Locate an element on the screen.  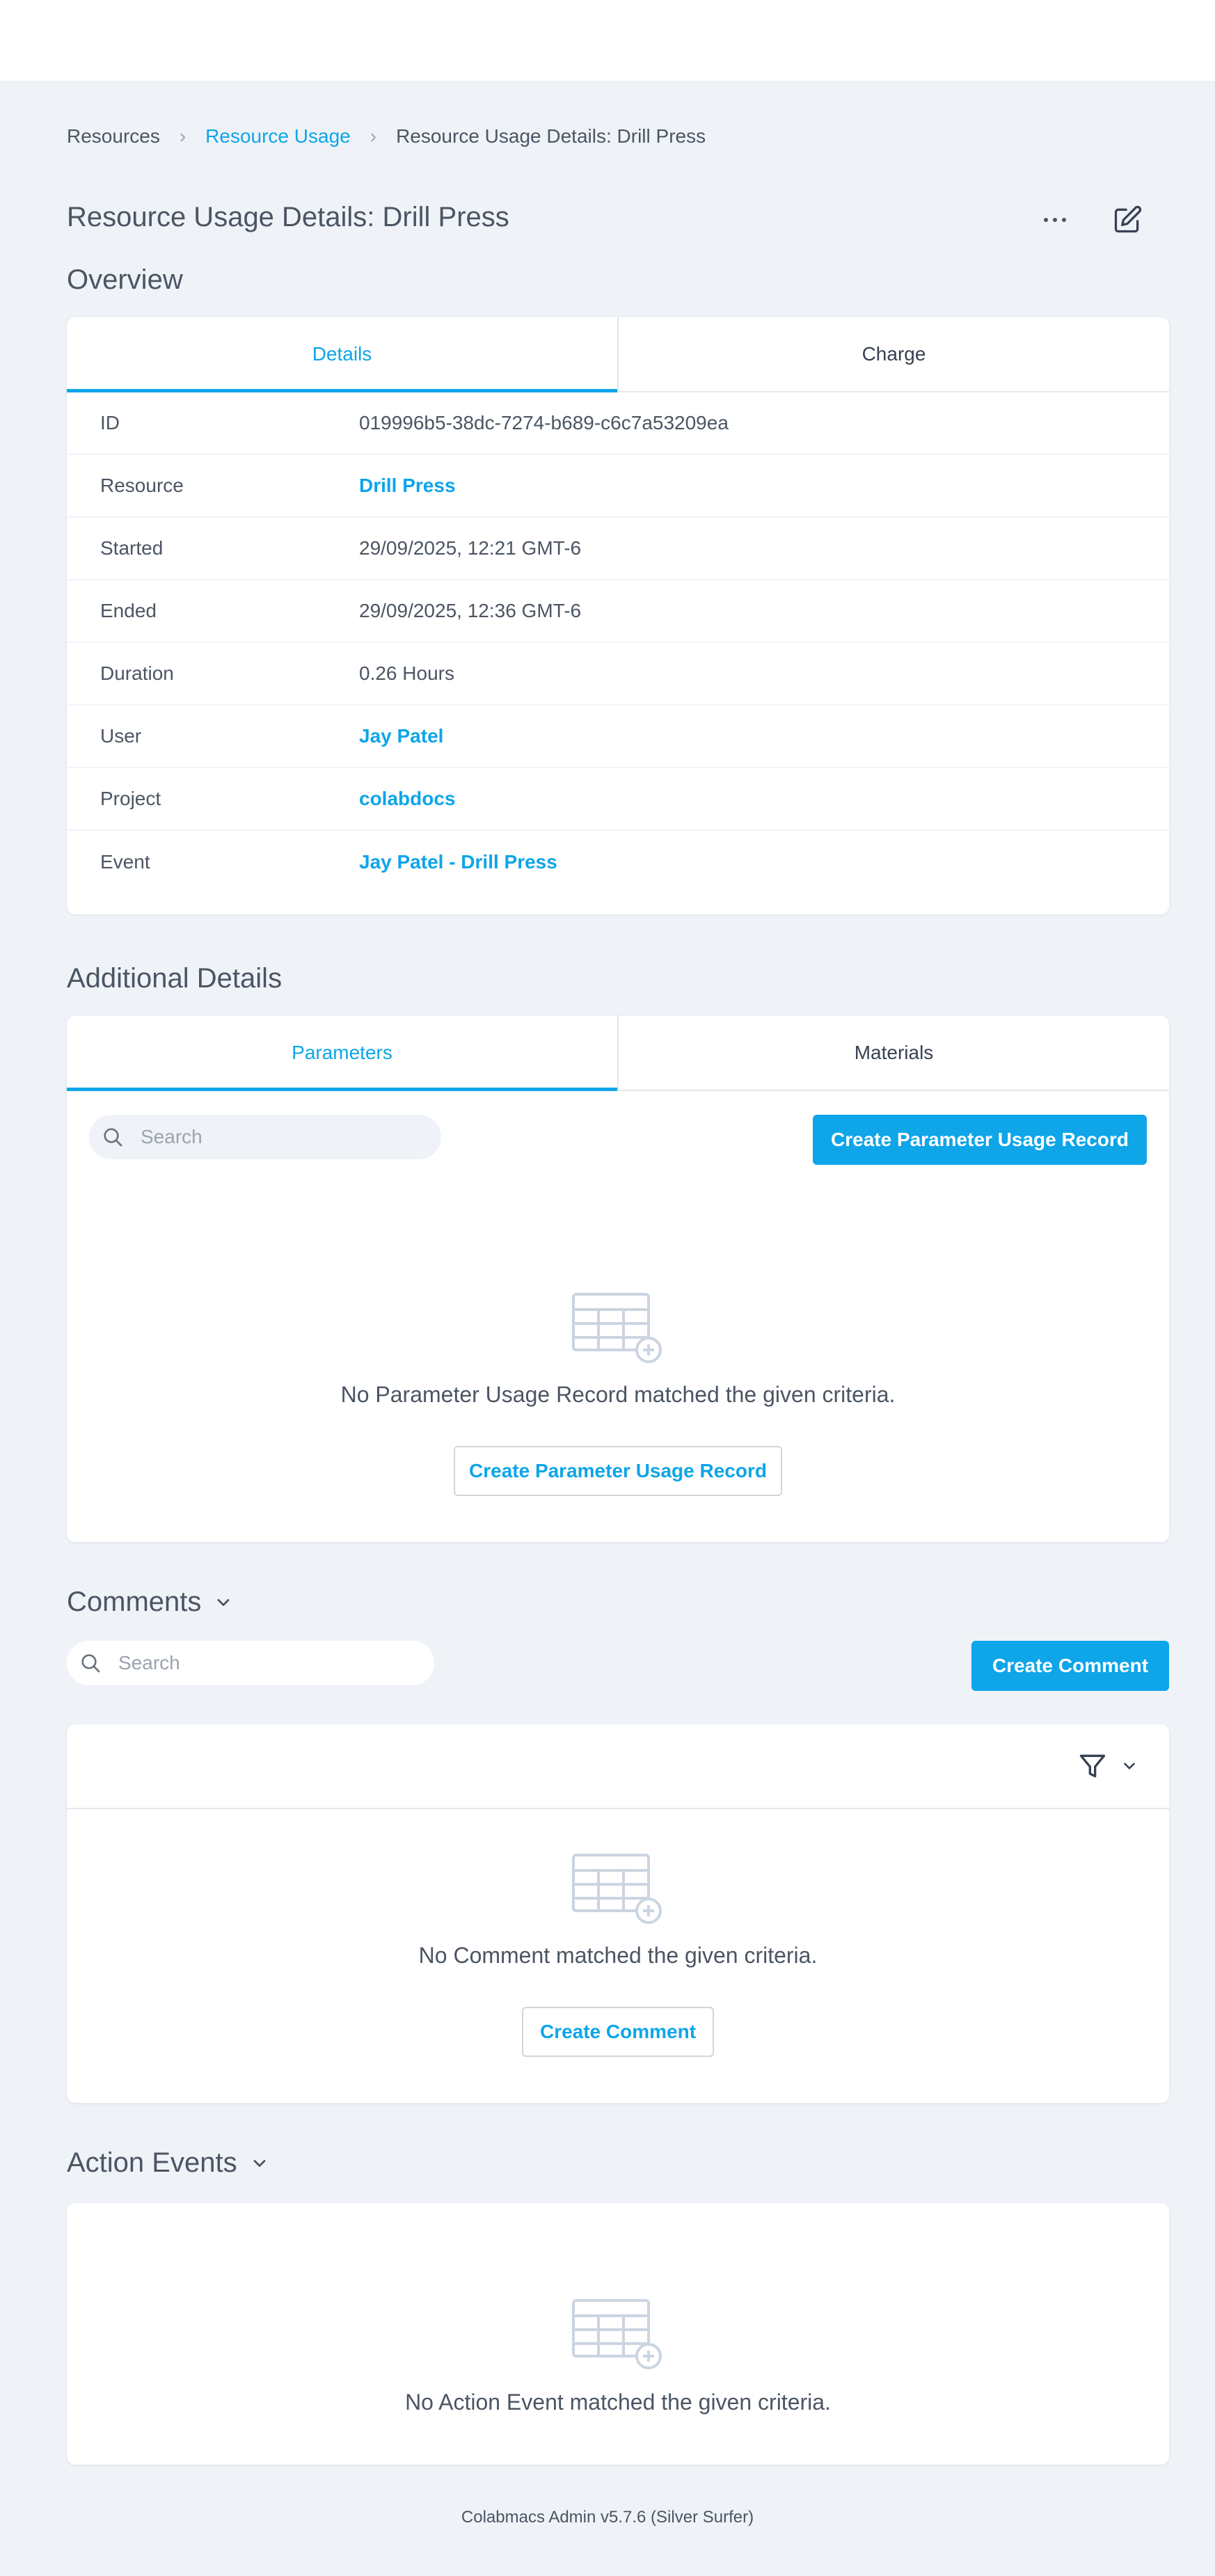
filter-button is located at coordinates (1107, 1766).